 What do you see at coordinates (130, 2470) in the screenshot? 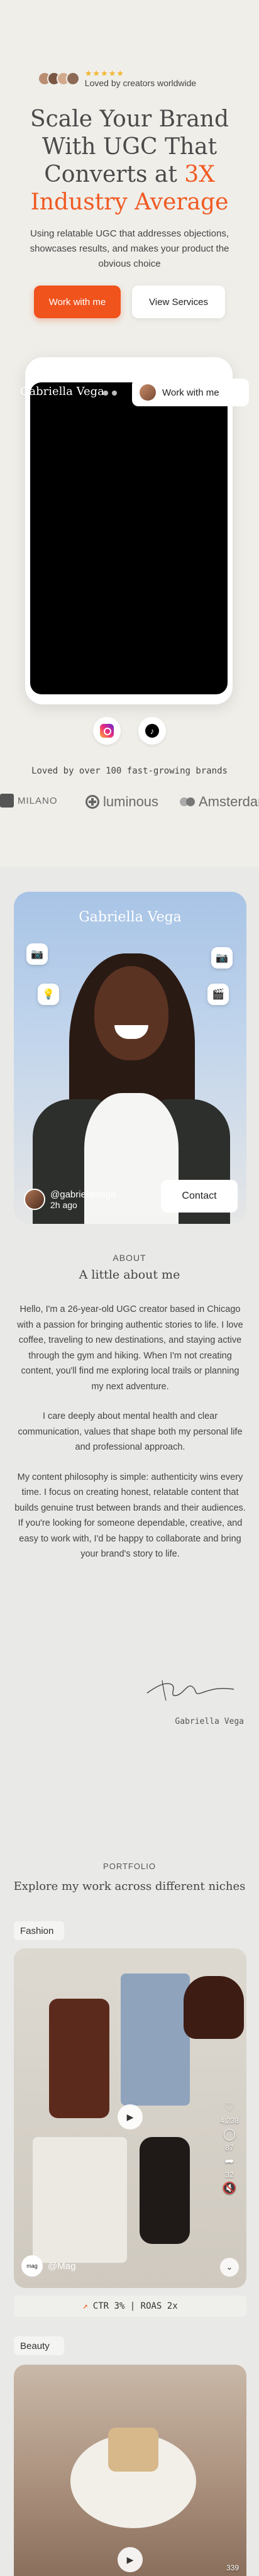
I see `beauty-video-card: ▶ 339` at bounding box center [130, 2470].